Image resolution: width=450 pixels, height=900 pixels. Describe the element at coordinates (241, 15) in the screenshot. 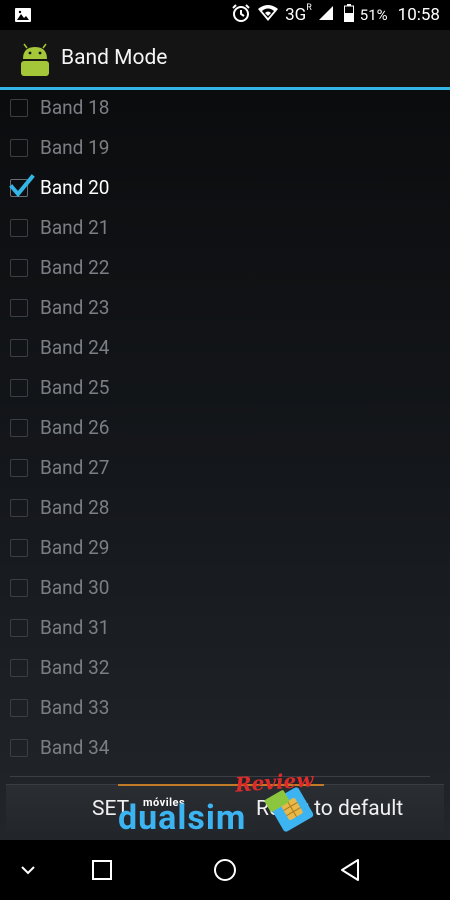

I see `alarm-icon` at that location.